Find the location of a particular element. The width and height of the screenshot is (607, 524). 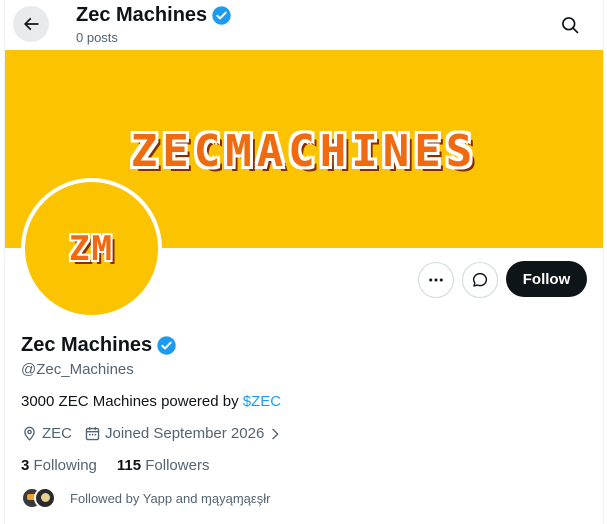

profile-display-name: Zec Machines is located at coordinates (99, 345).